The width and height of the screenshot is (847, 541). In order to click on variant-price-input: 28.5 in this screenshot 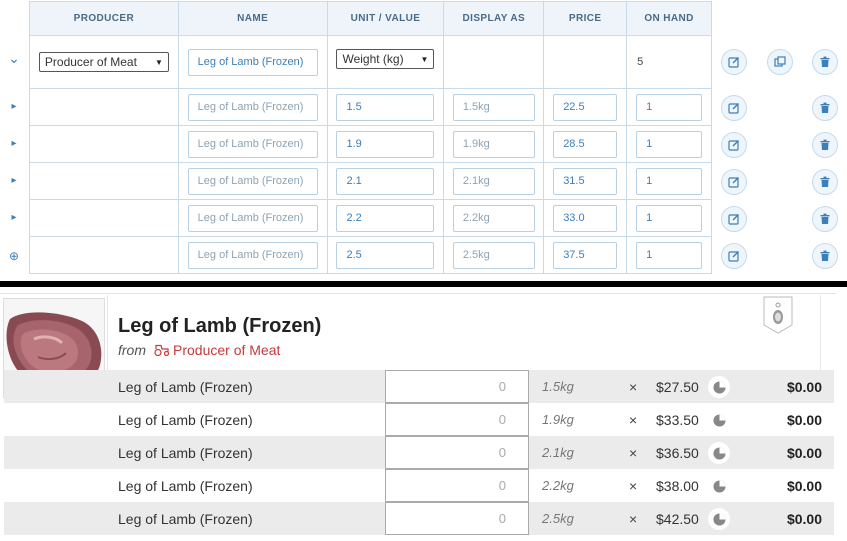, I will do `click(585, 144)`.